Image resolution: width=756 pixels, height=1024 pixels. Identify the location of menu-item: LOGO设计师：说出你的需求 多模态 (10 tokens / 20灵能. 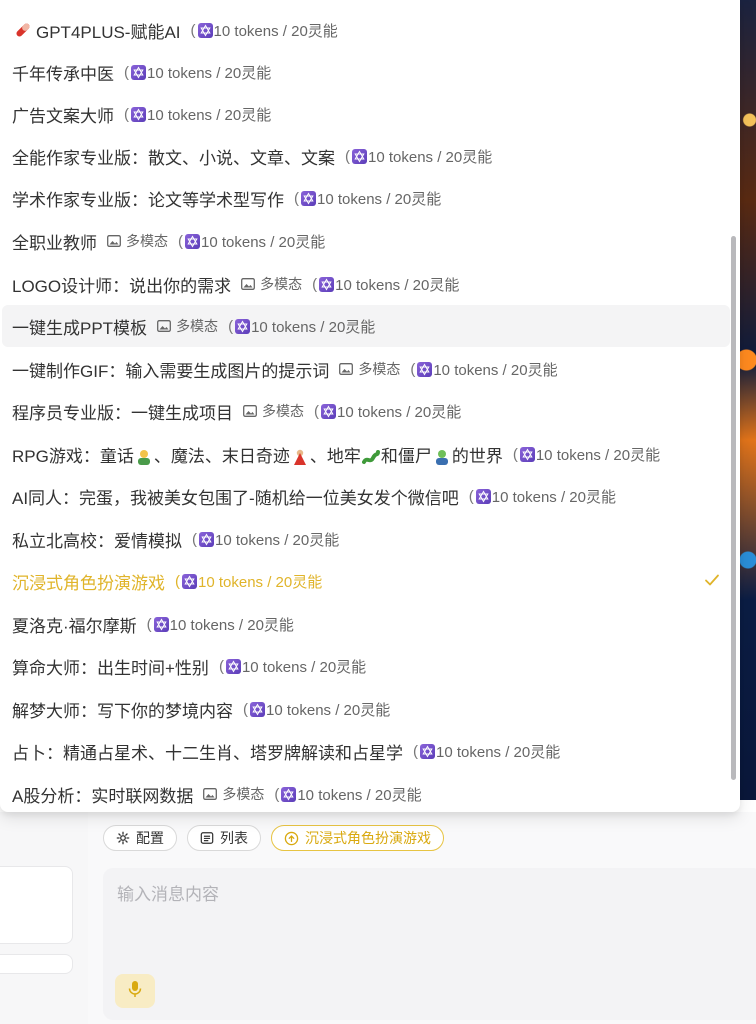
(366, 284).